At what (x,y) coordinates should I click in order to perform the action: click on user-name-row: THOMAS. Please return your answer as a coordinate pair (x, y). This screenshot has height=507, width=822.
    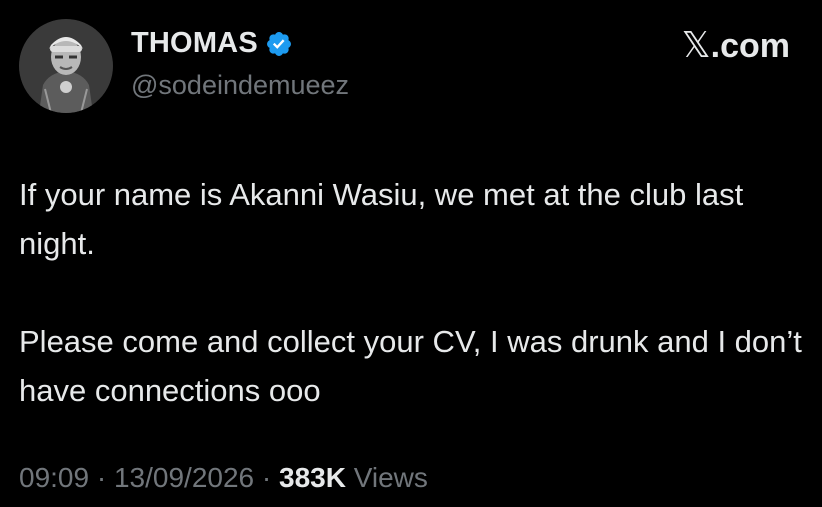
    Looking at the image, I should click on (212, 43).